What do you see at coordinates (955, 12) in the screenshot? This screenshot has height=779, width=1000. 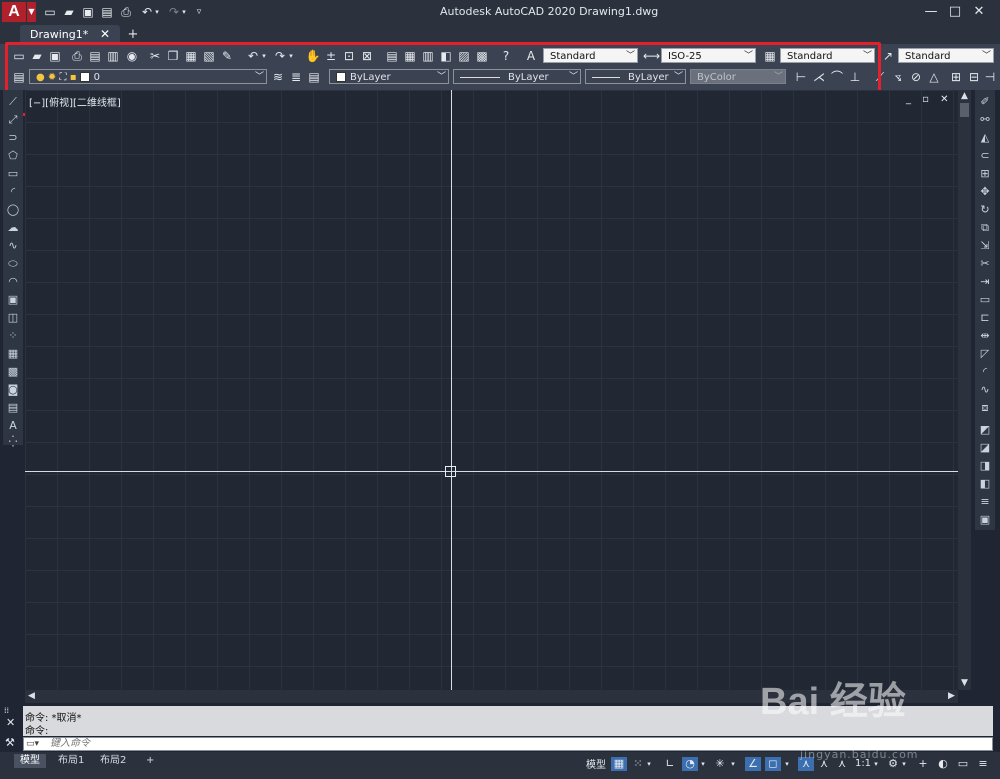 I see `restore-button: □` at bounding box center [955, 12].